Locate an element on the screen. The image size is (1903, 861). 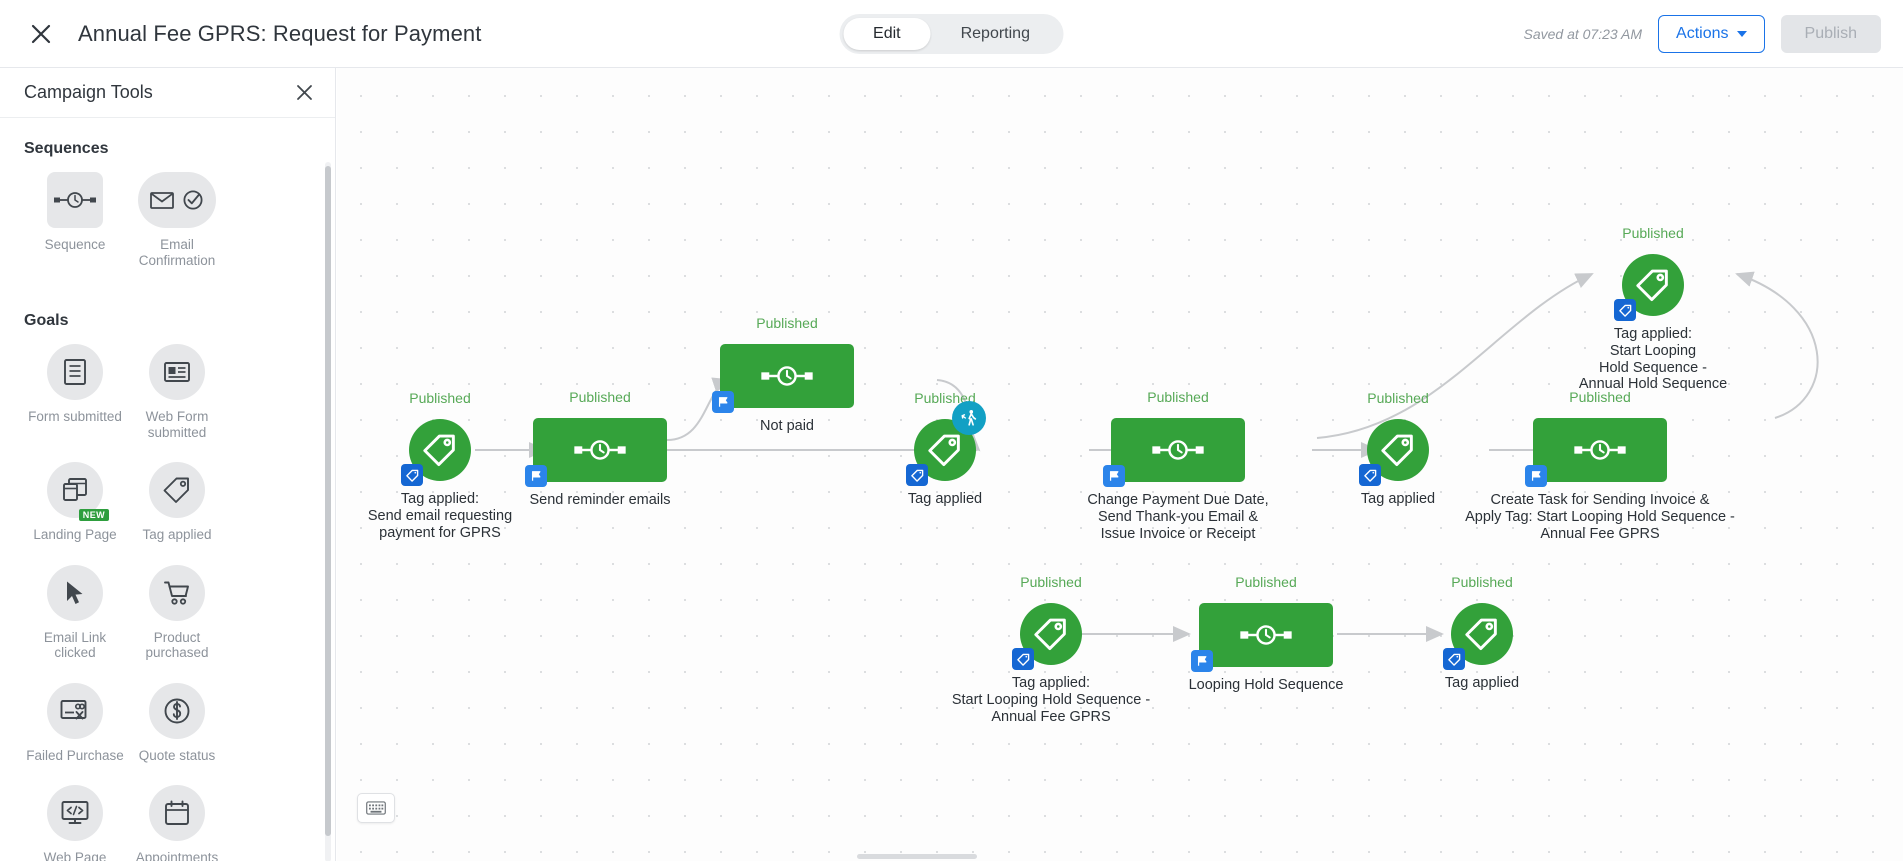
web-form-icon is located at coordinates (177, 372).